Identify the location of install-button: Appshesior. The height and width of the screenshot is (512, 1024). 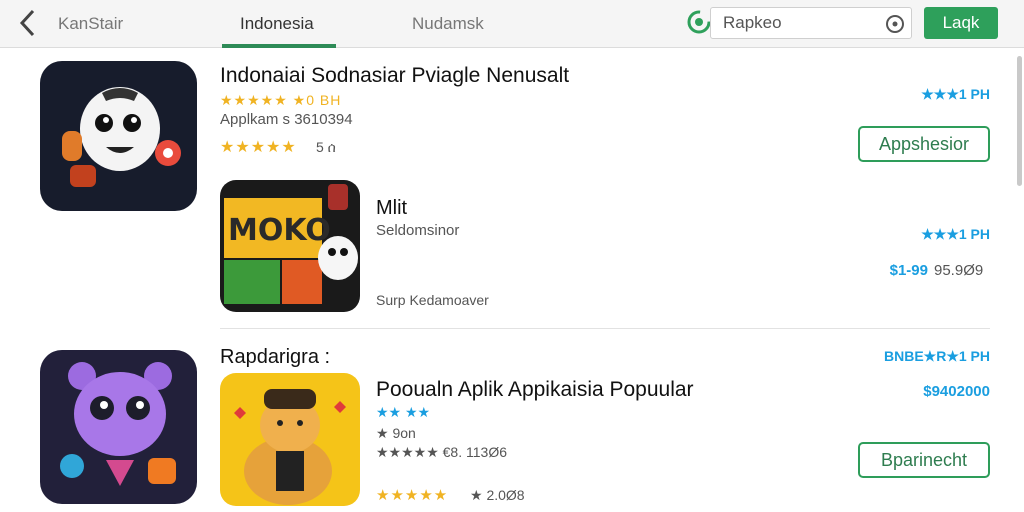
(924, 144).